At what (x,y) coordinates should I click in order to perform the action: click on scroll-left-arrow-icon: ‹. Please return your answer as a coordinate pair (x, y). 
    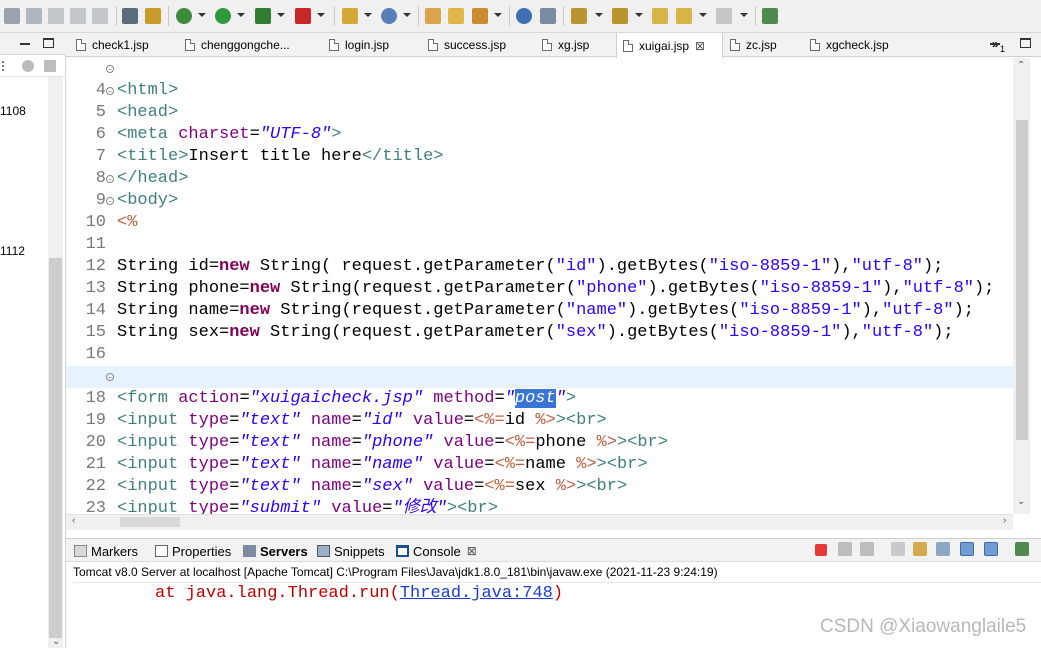
    Looking at the image, I should click on (73, 520).